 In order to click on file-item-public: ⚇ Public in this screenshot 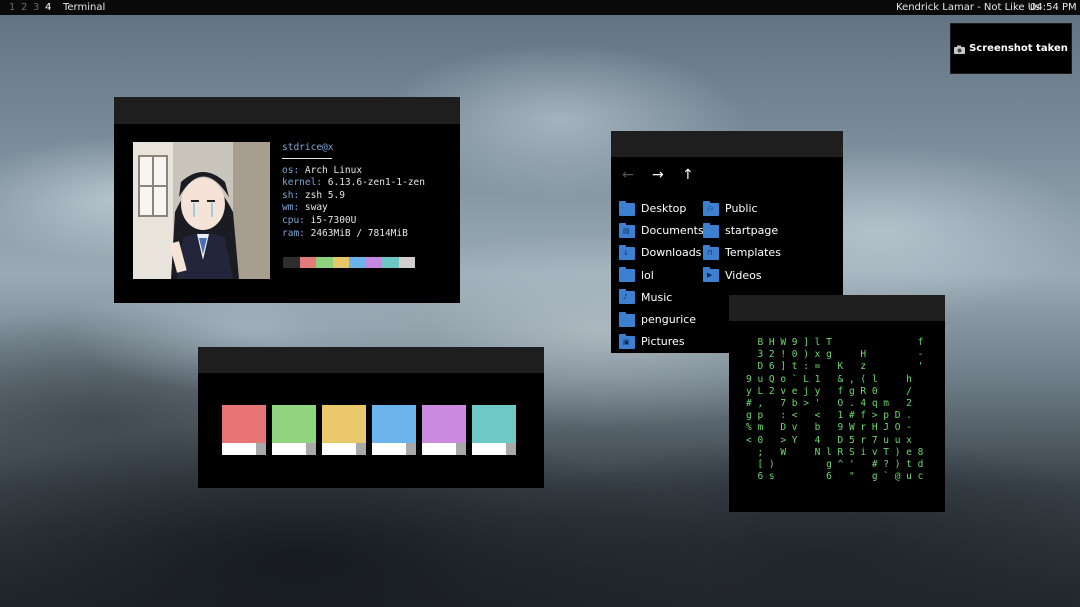, I will do `click(730, 208)`.